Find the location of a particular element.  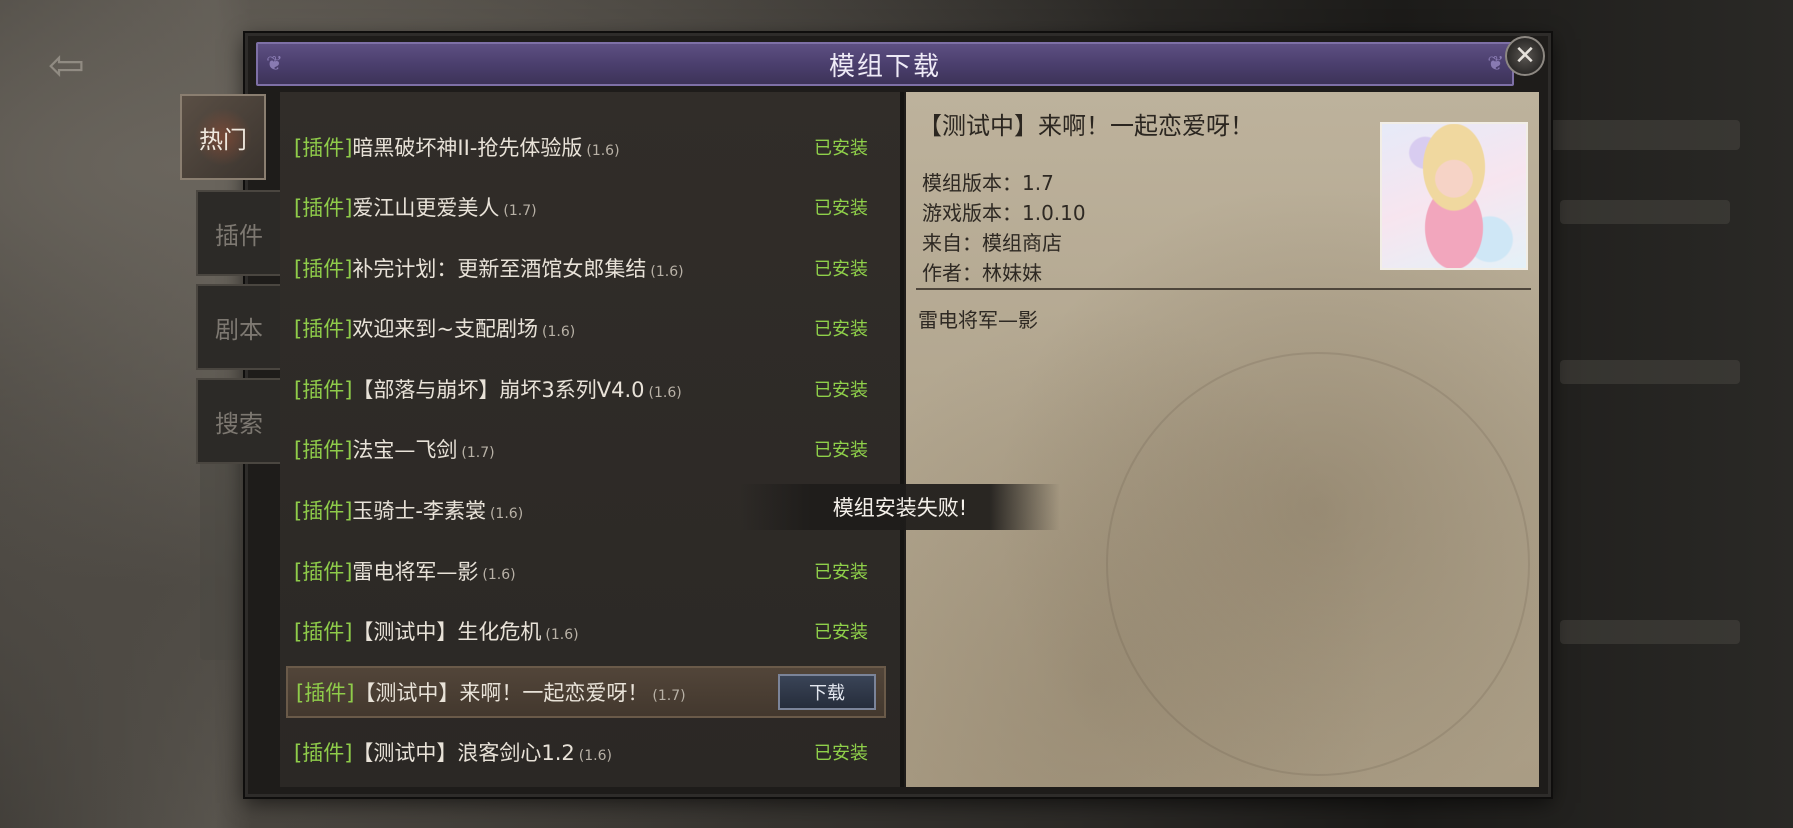

item-name: 雷电将军—影 is located at coordinates (415, 572).